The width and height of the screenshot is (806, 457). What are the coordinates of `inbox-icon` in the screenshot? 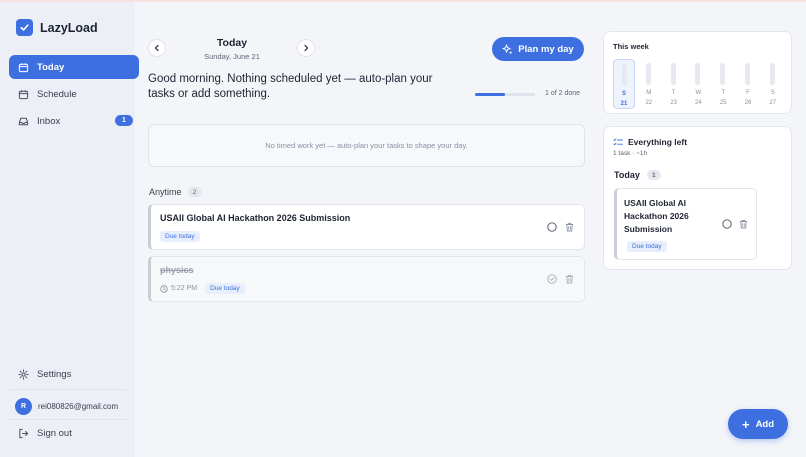 It's located at (23, 121).